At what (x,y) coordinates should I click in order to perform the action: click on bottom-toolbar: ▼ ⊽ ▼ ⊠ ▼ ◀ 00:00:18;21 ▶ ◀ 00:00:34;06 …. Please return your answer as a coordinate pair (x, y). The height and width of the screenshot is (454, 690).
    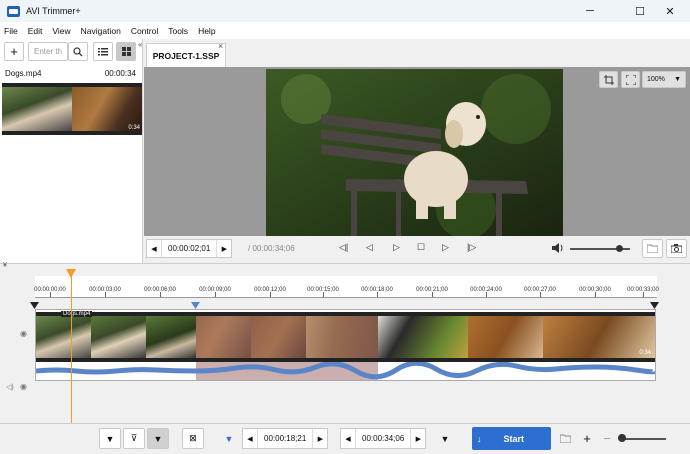
    Looking at the image, I should click on (345, 438).